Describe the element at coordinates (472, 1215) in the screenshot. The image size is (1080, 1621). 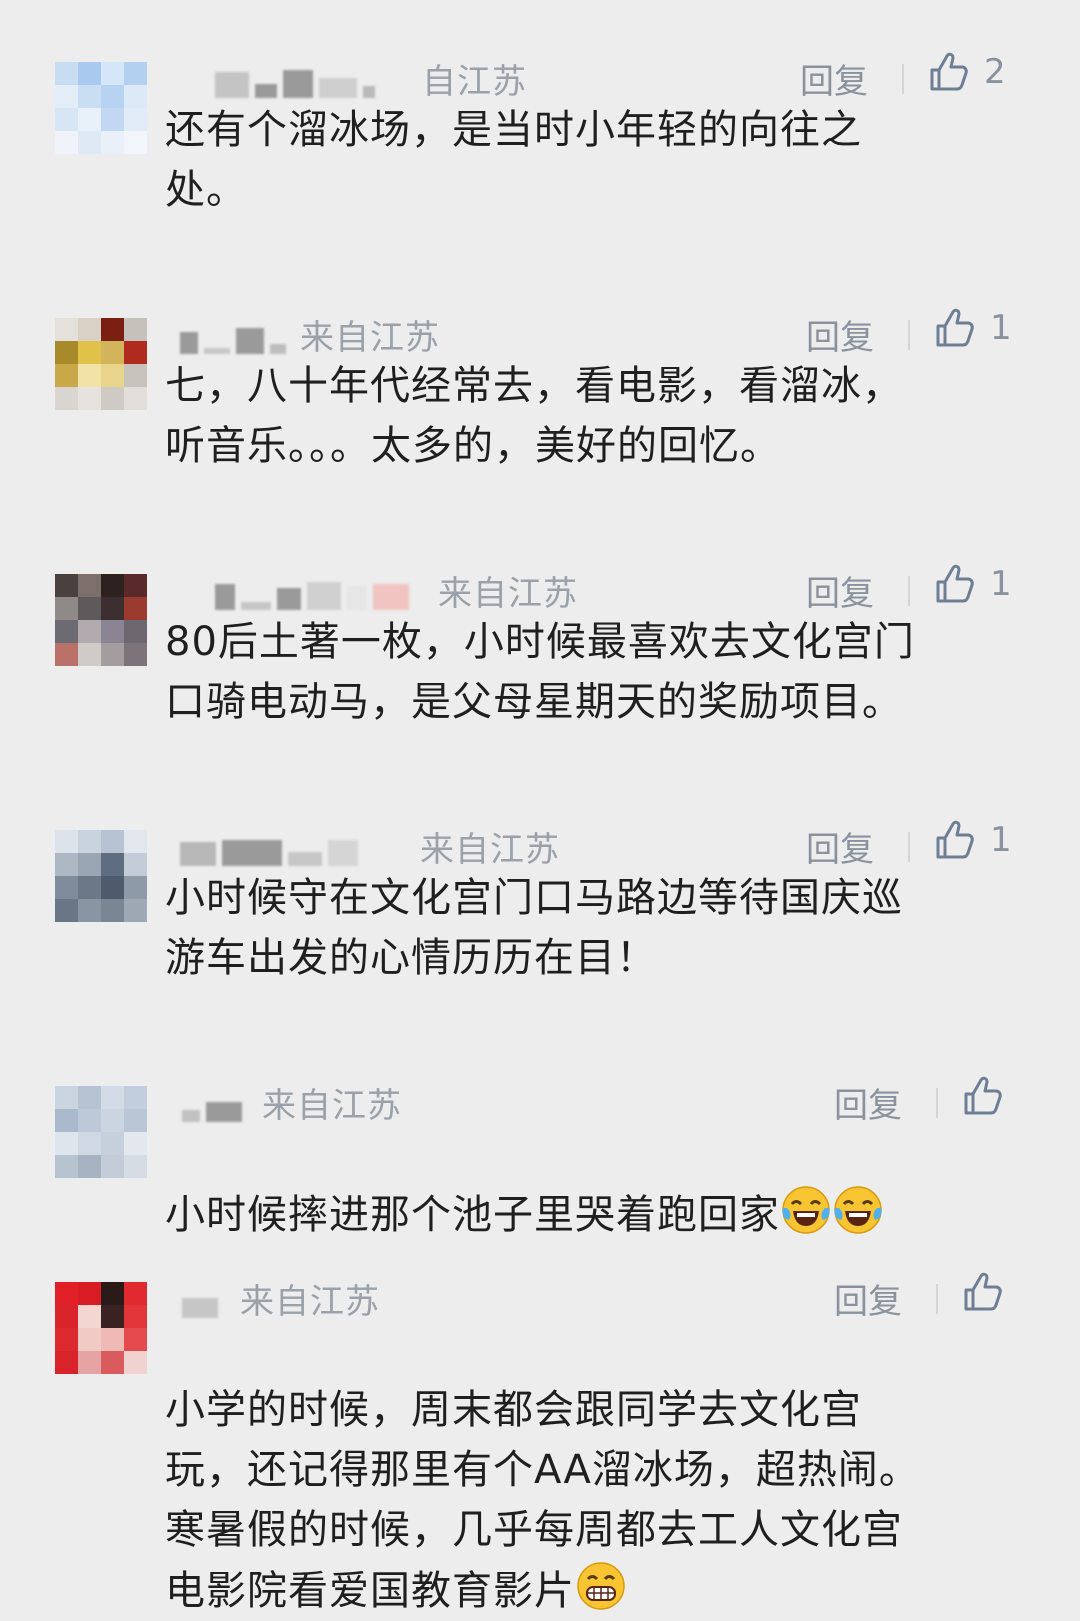
I see `comment-text-body: 小时候摔进那个池子里哭着跑回家` at that location.